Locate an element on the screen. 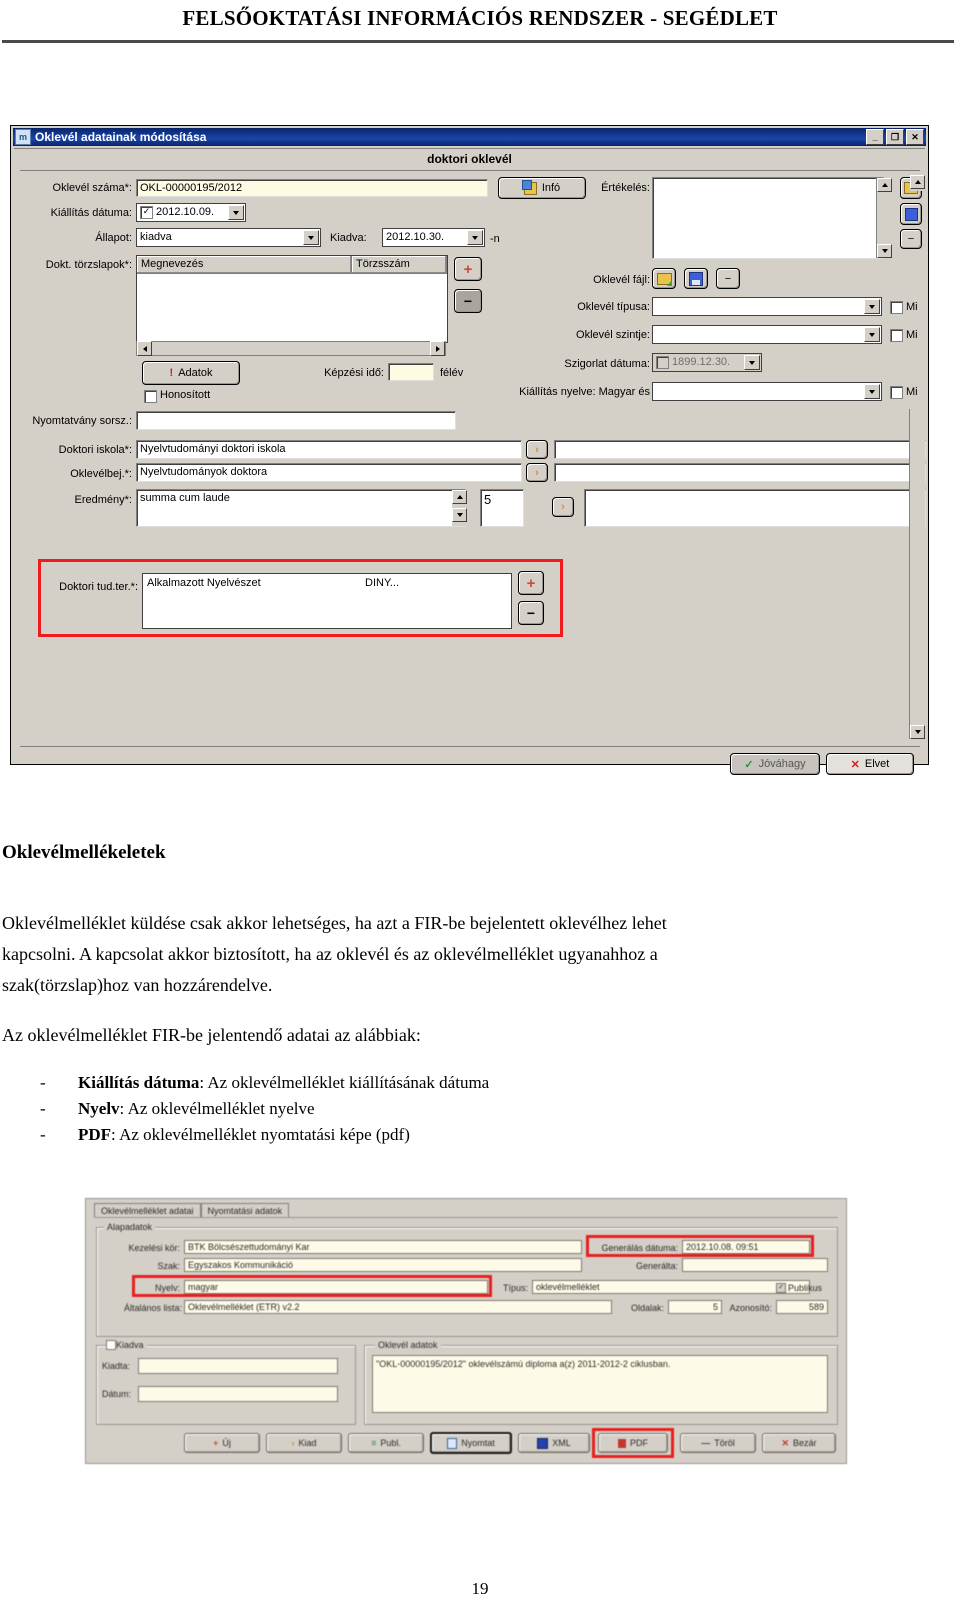  checkbox-honositott is located at coordinates (150, 396).